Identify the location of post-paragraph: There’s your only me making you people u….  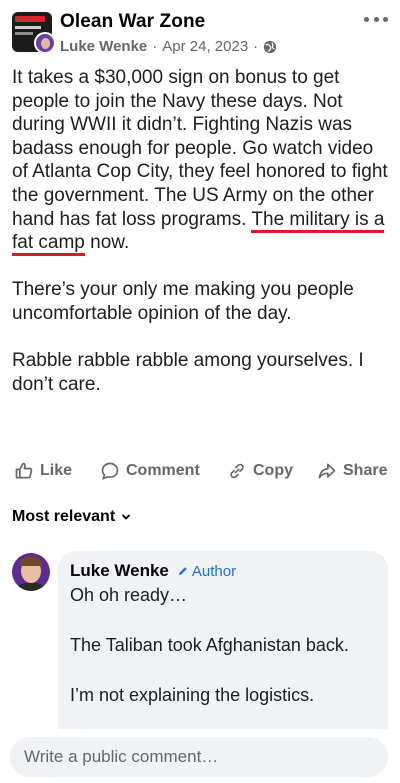
(183, 301).